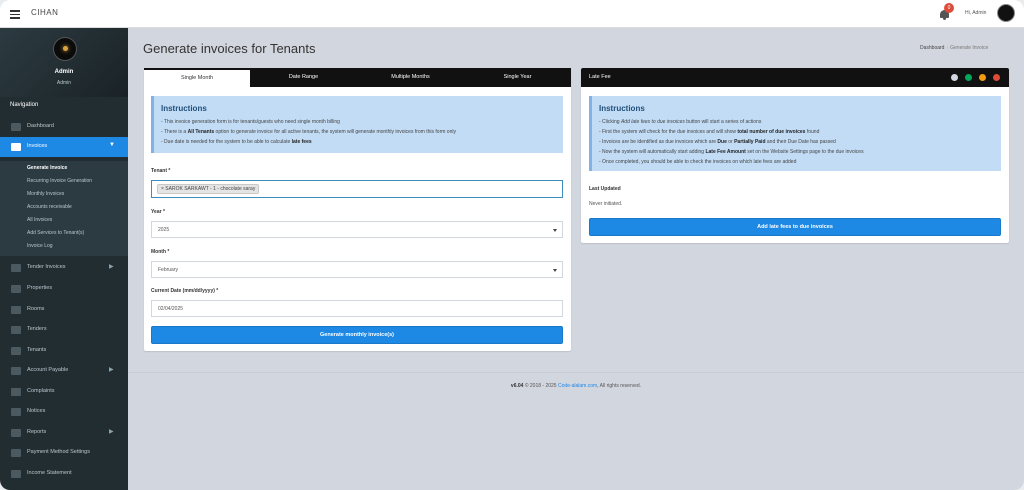  Describe the element at coordinates (160, 252) in the screenshot. I see `month-label: Month *` at that location.